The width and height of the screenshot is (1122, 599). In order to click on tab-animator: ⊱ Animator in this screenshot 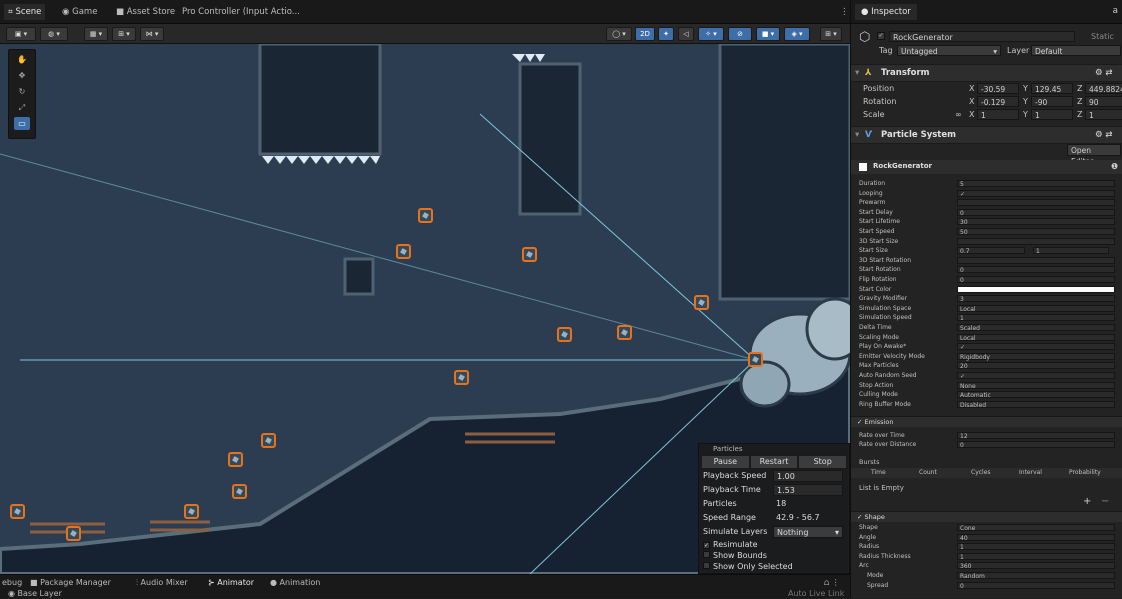, I will do `click(231, 582)`.